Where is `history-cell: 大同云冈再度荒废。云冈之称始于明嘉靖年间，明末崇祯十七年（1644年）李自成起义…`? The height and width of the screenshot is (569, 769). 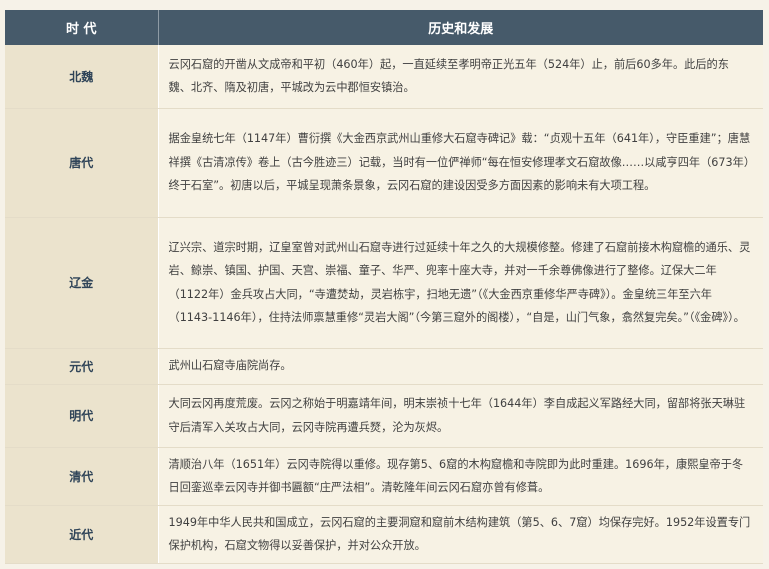
history-cell: 大同云冈再度荒废。云冈之称始于明嘉靖年间，明末崇祯十七年（1644年）李自成起义… is located at coordinates (460, 416).